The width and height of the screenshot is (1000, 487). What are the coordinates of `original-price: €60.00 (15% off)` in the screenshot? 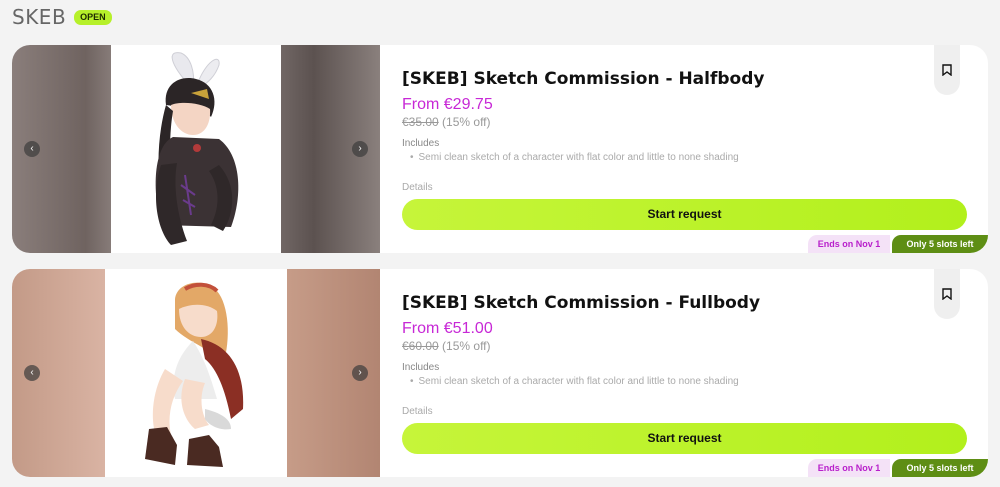 It's located at (446, 346).